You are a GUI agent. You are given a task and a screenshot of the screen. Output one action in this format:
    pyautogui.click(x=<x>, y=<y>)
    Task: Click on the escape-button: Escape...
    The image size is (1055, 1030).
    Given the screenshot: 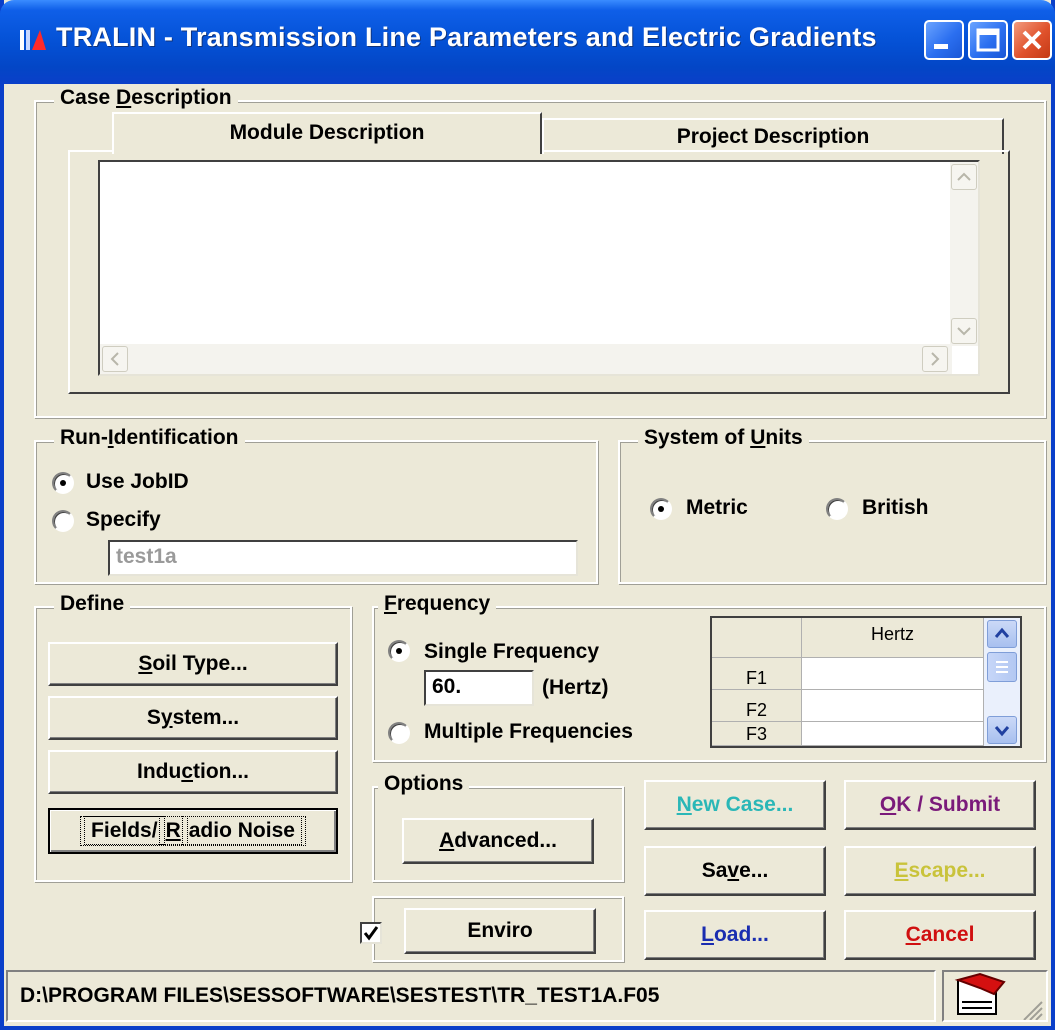 What is the action you would take?
    pyautogui.click(x=940, y=871)
    